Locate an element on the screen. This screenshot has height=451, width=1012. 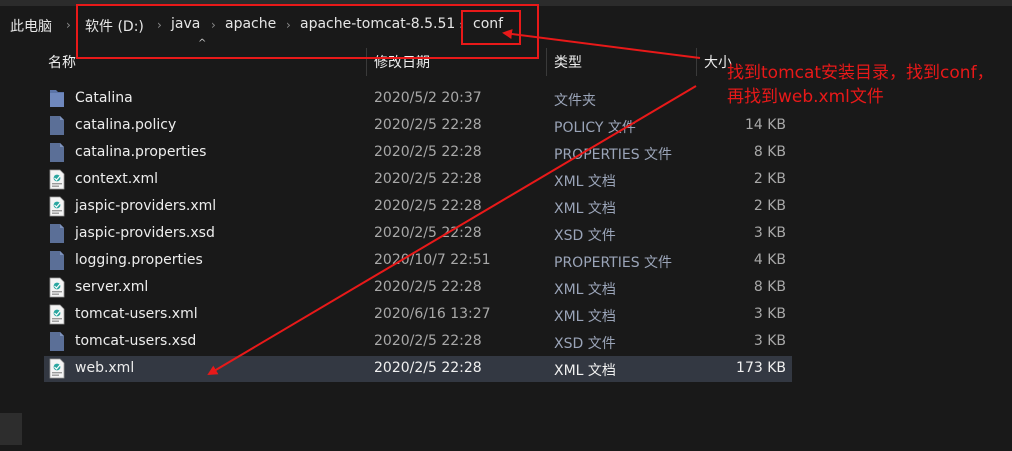
annotation-box-path is located at coordinates (307, 31).